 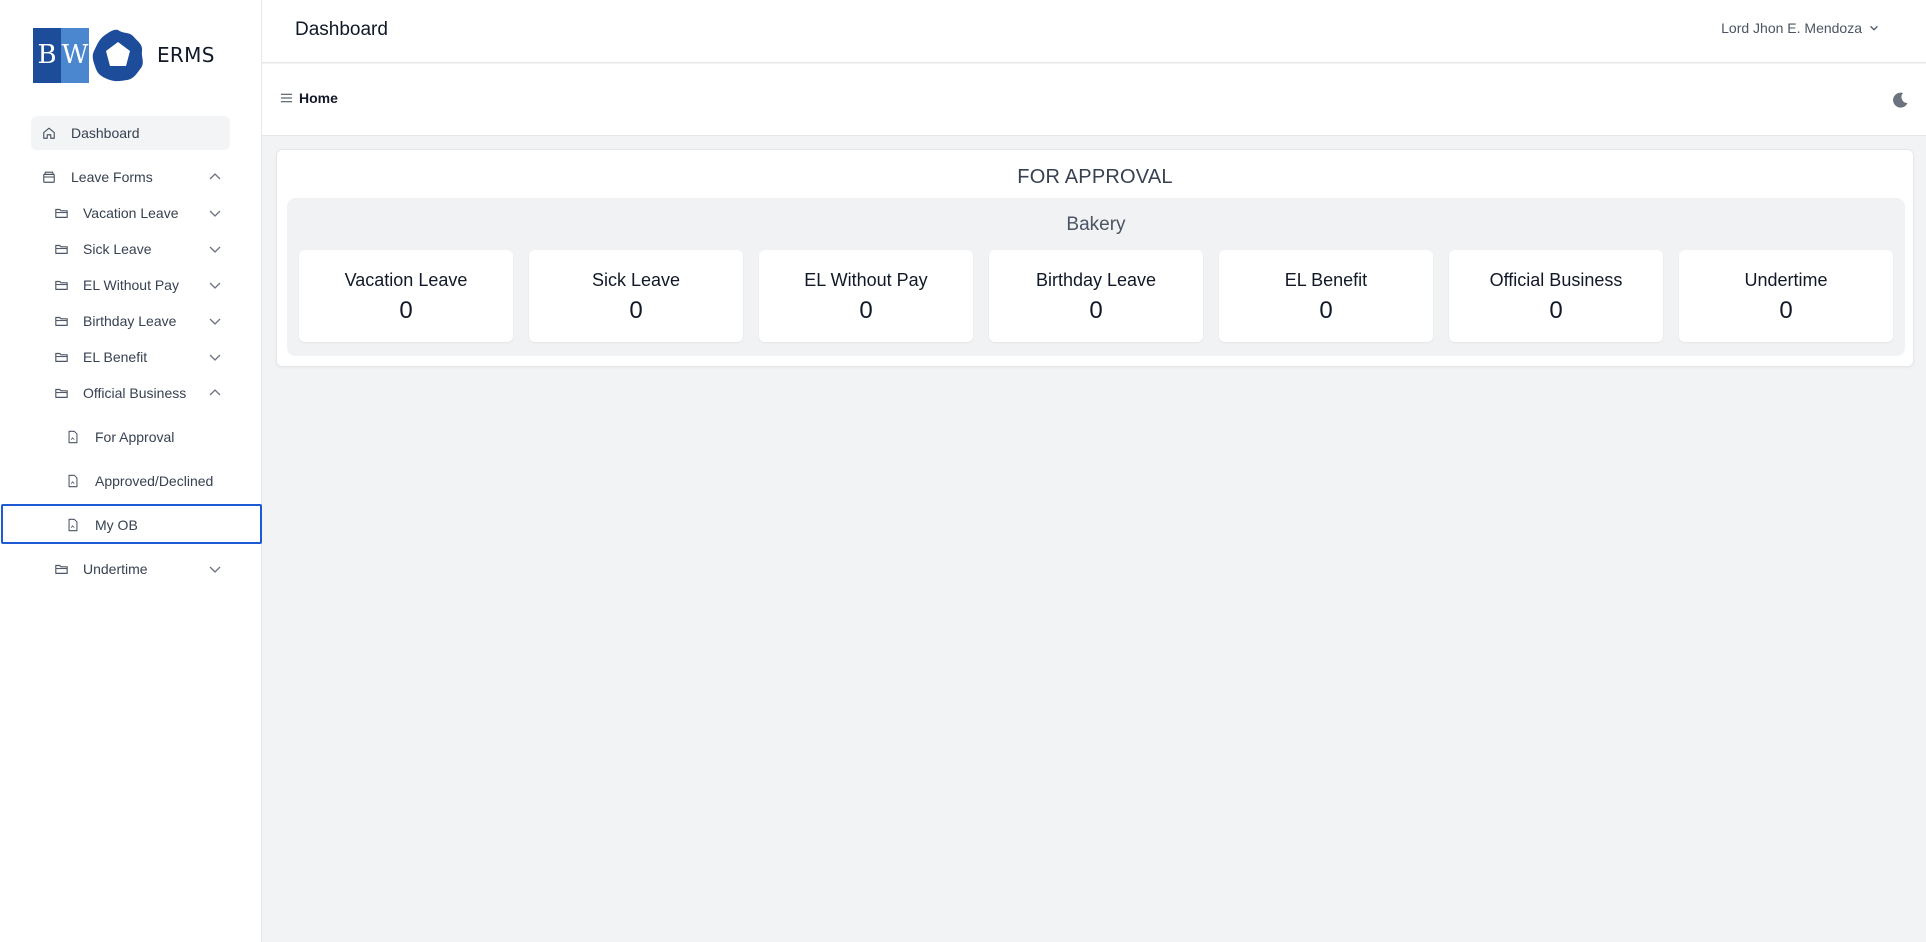 What do you see at coordinates (1096, 280) in the screenshot?
I see `card-label: Birthday Leave` at bounding box center [1096, 280].